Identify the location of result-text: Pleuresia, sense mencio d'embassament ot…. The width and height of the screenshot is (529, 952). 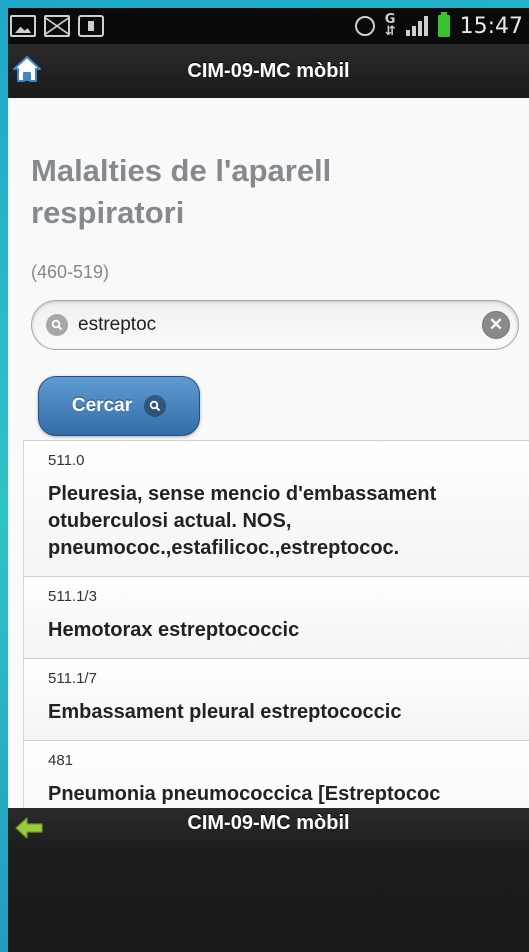
(242, 521).